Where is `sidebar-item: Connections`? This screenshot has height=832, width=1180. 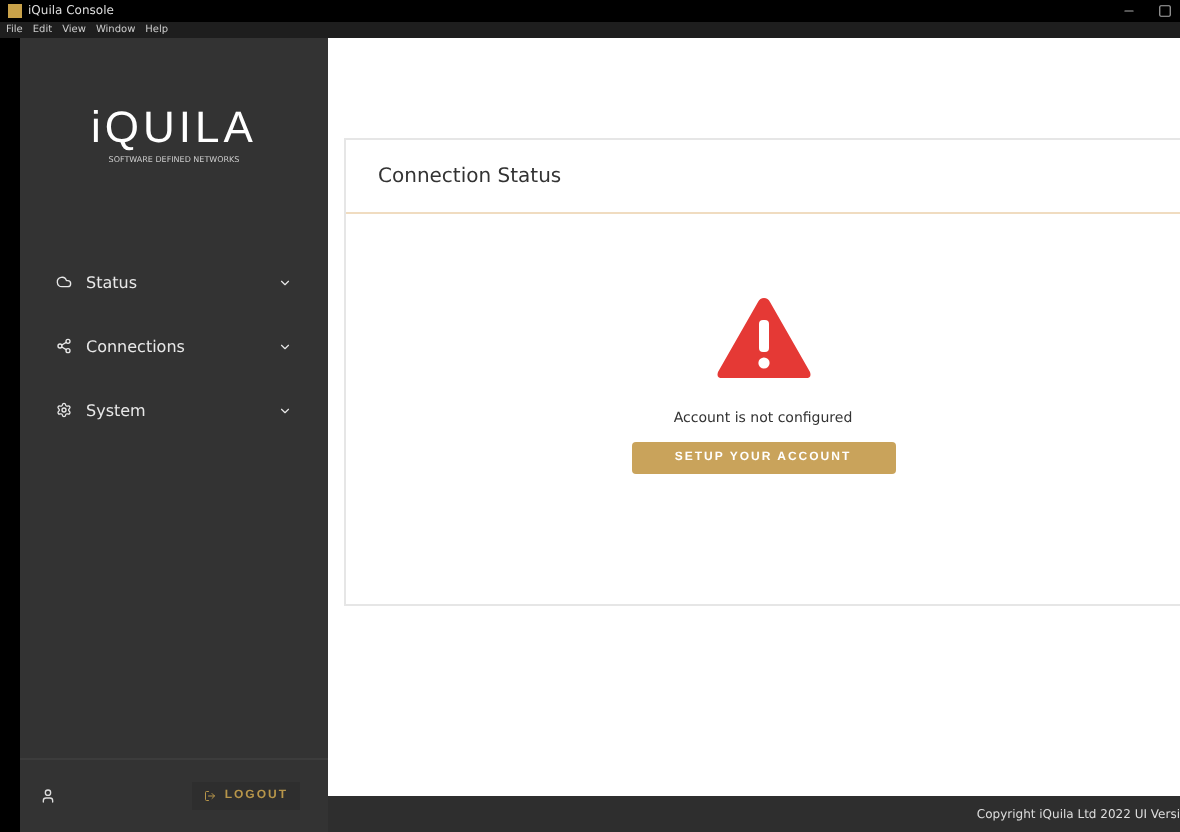
sidebar-item: Connections is located at coordinates (174, 346).